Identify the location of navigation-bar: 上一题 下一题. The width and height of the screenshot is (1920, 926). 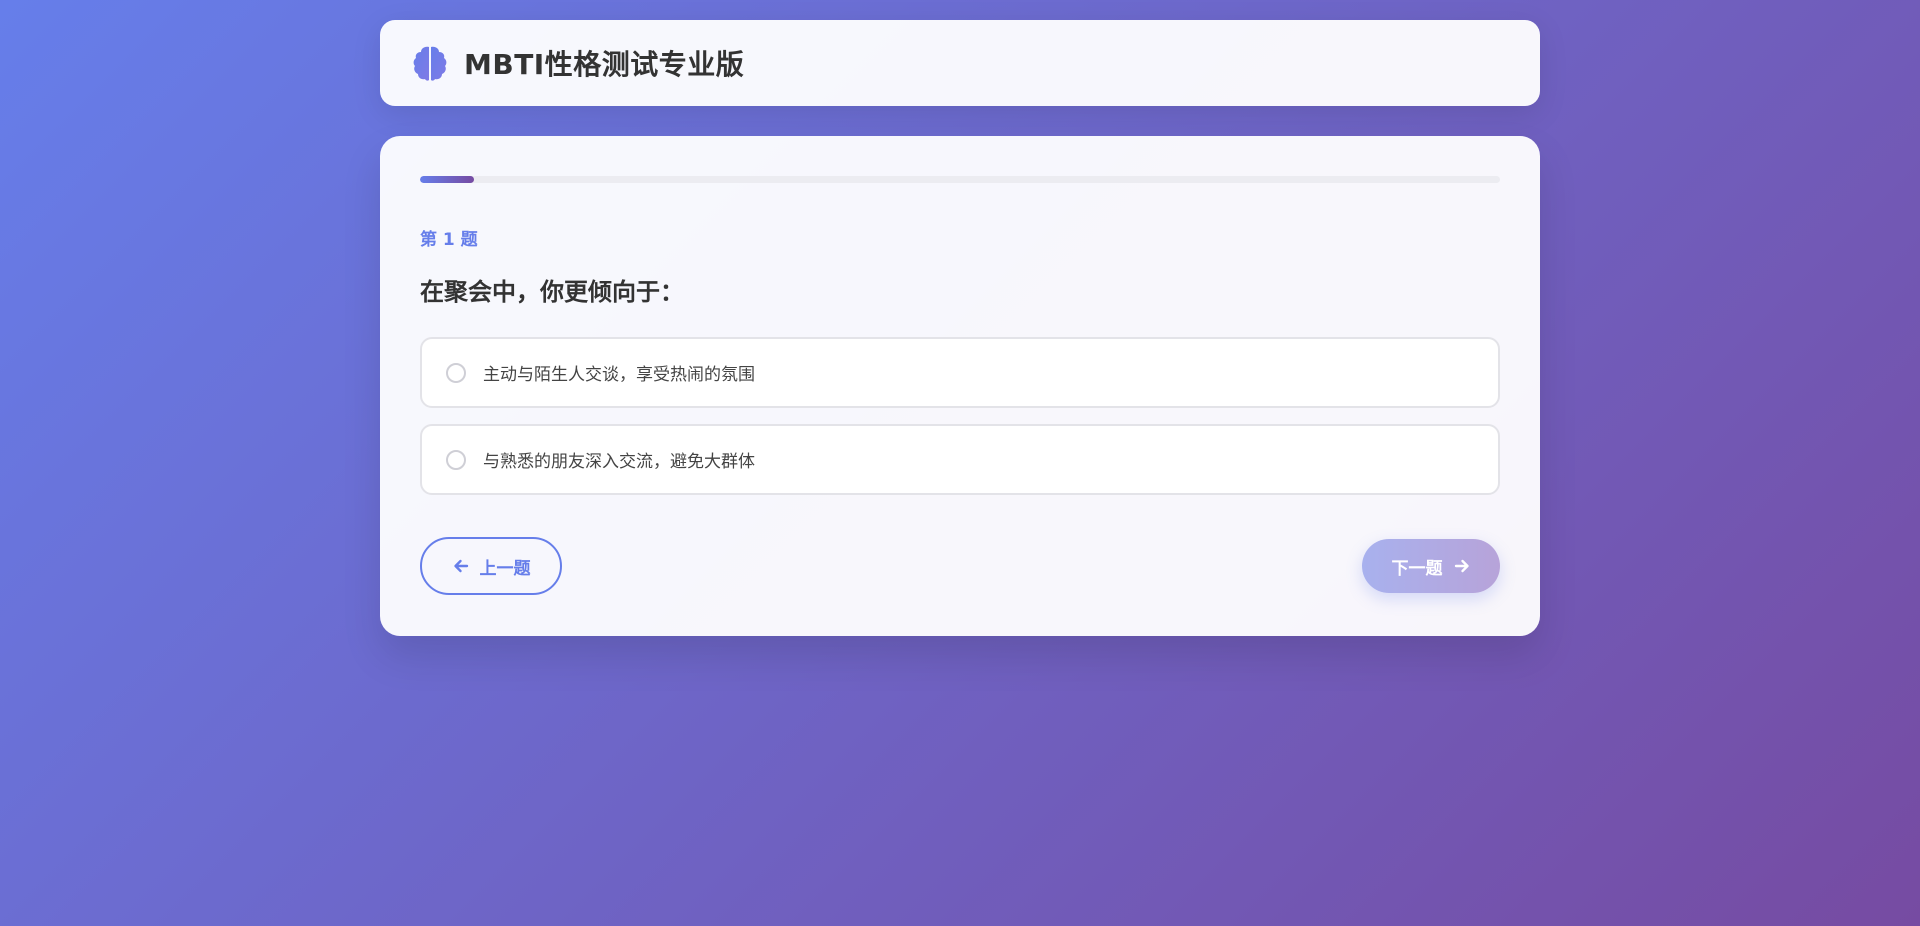
(960, 566).